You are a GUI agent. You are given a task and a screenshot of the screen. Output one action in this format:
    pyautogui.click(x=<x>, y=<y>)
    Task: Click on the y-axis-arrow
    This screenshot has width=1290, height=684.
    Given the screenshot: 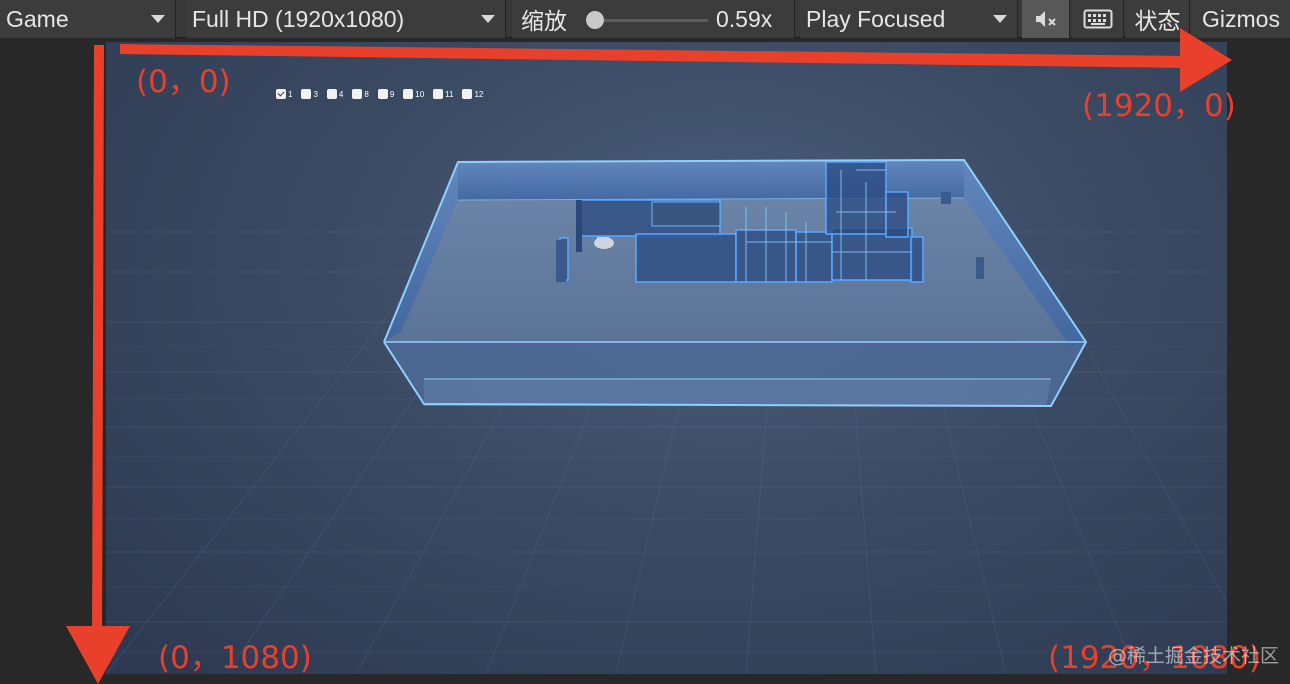 What is the action you would take?
    pyautogui.click(x=98, y=364)
    